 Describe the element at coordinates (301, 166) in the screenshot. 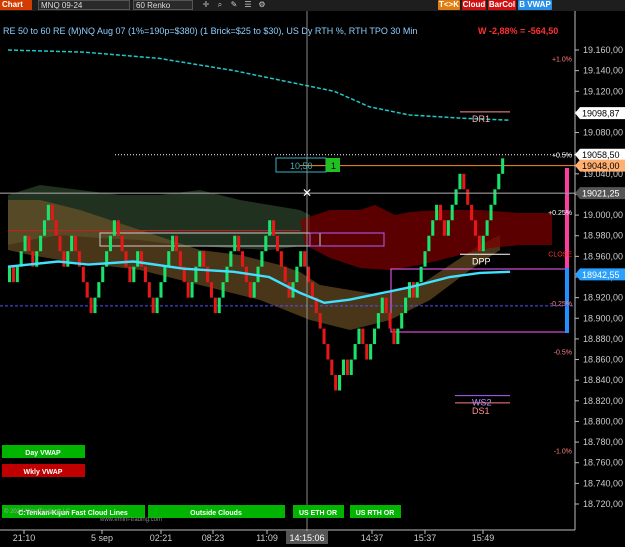

I see `crosshair-readout: 10,50` at that location.